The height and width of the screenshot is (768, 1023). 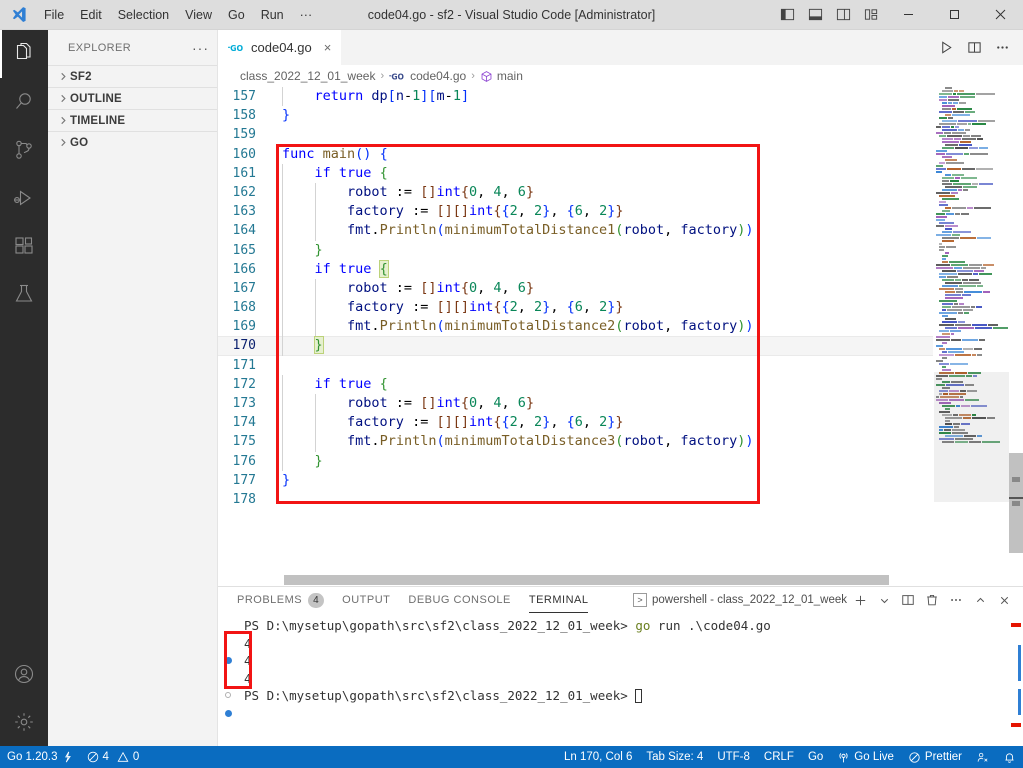 I want to click on breadcrumb-folder: class_2022_12_01_week, so click(x=307, y=76).